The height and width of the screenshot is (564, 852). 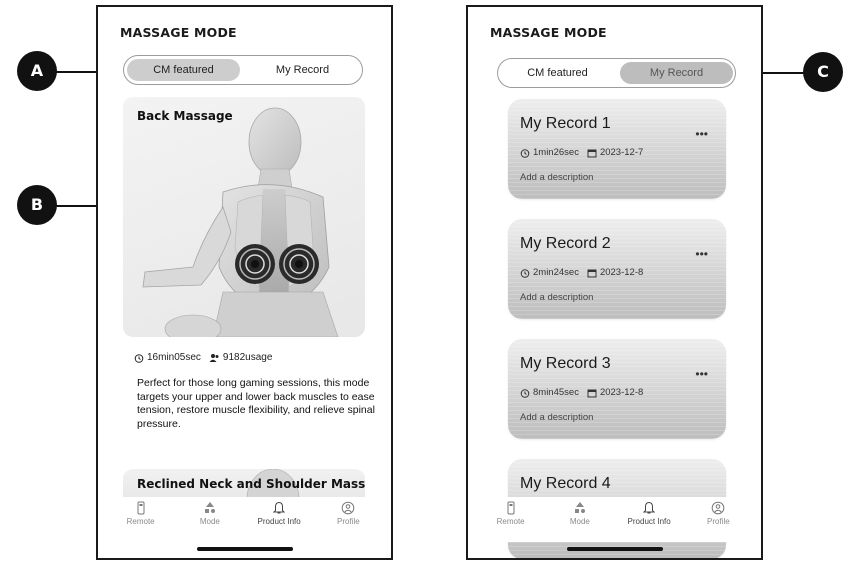 What do you see at coordinates (174, 357) in the screenshot?
I see `featured-duration: 16min05sec` at bounding box center [174, 357].